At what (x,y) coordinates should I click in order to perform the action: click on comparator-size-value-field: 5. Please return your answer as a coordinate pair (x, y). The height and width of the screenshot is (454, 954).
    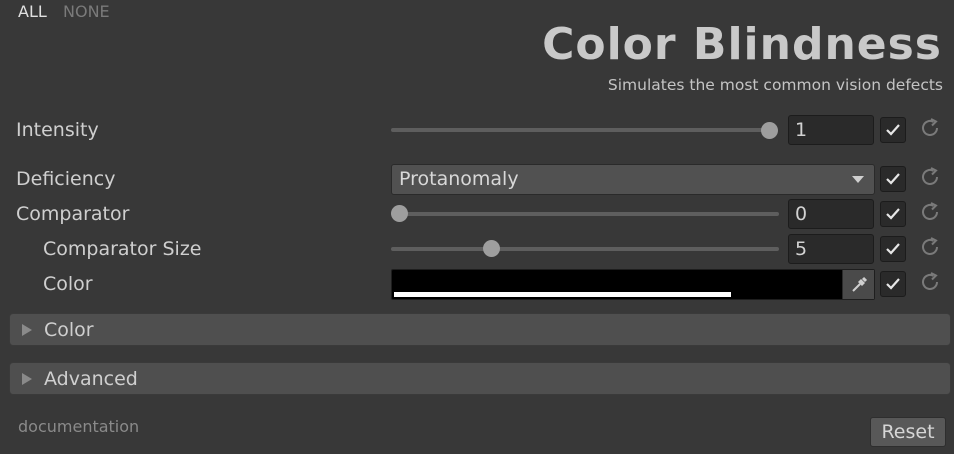
    Looking at the image, I should click on (831, 249).